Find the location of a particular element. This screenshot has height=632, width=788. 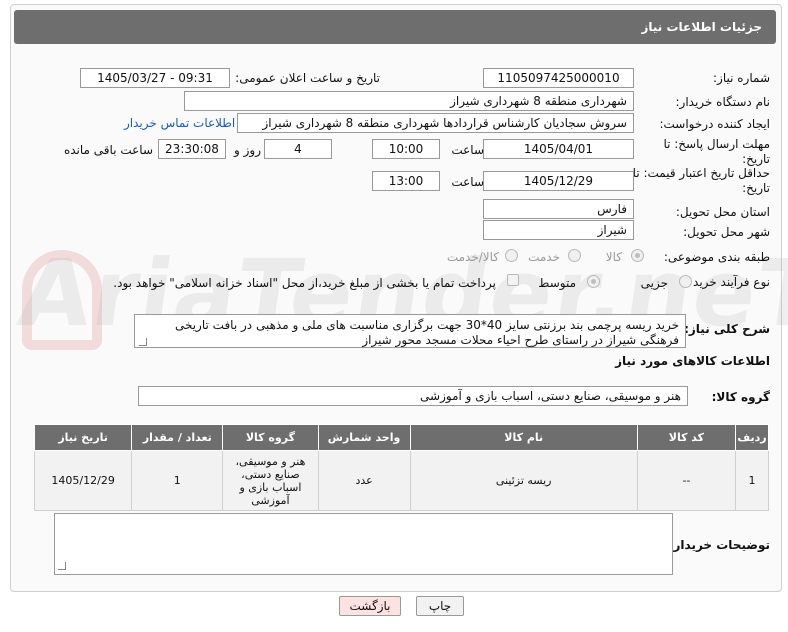

cell-date: 1405/12/29 is located at coordinates (83, 480).